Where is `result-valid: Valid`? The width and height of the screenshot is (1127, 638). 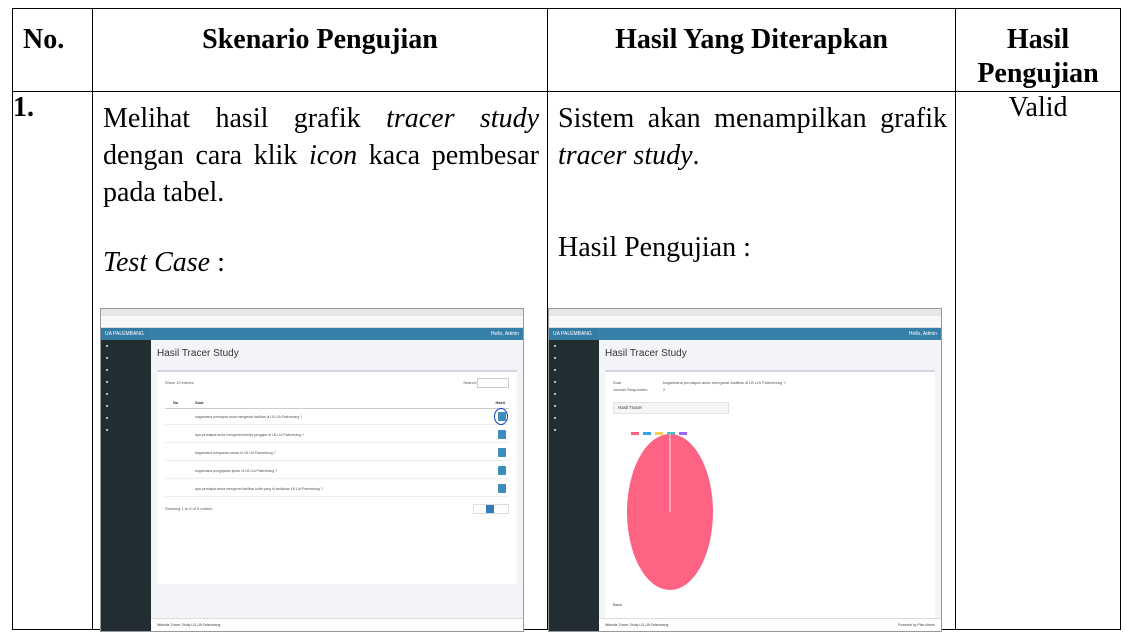
result-valid: Valid is located at coordinates (1038, 360).